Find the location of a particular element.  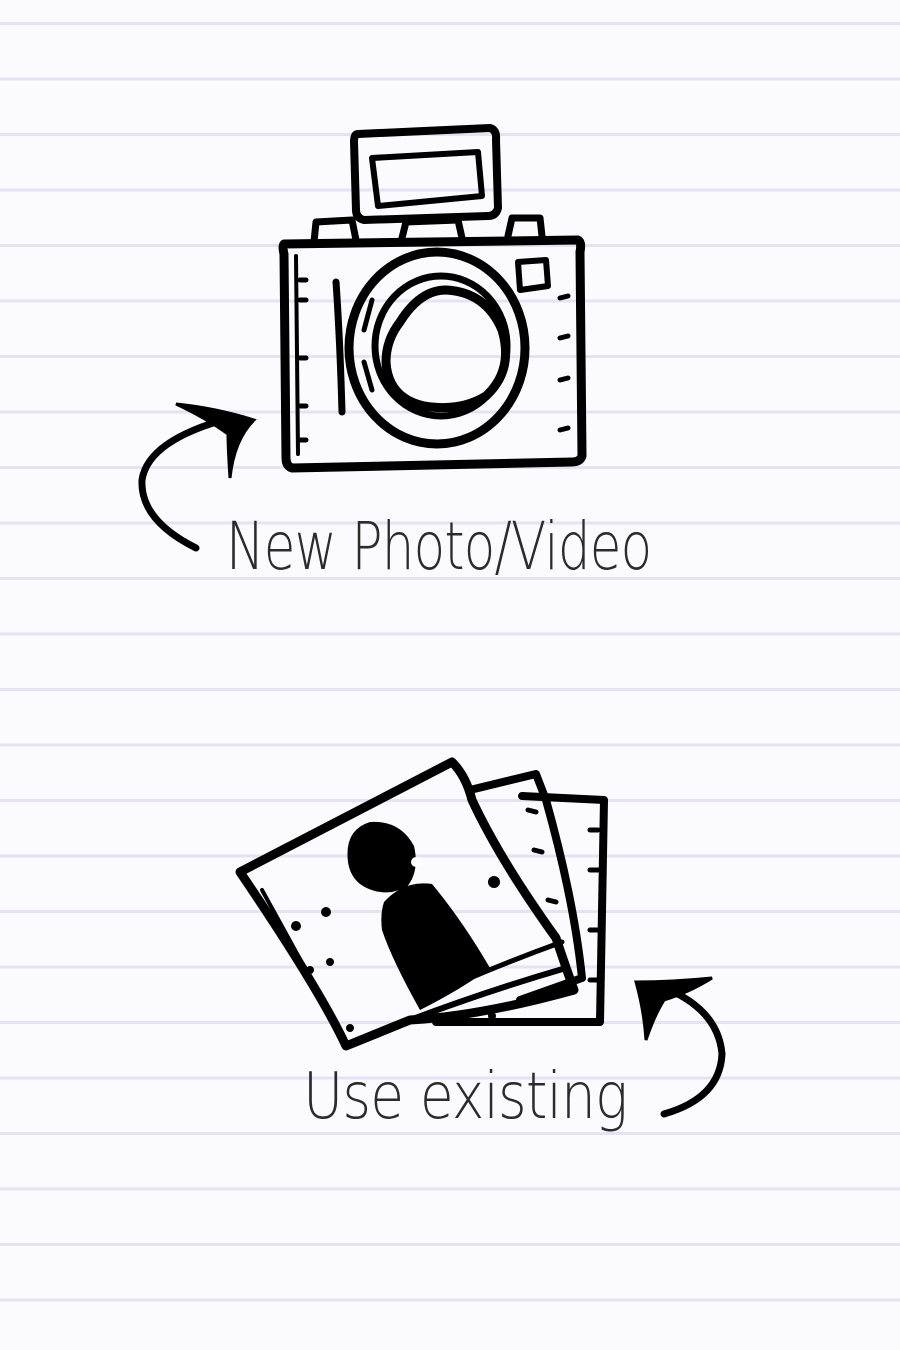

use-existing-label: Use existing is located at coordinates (465, 1097).